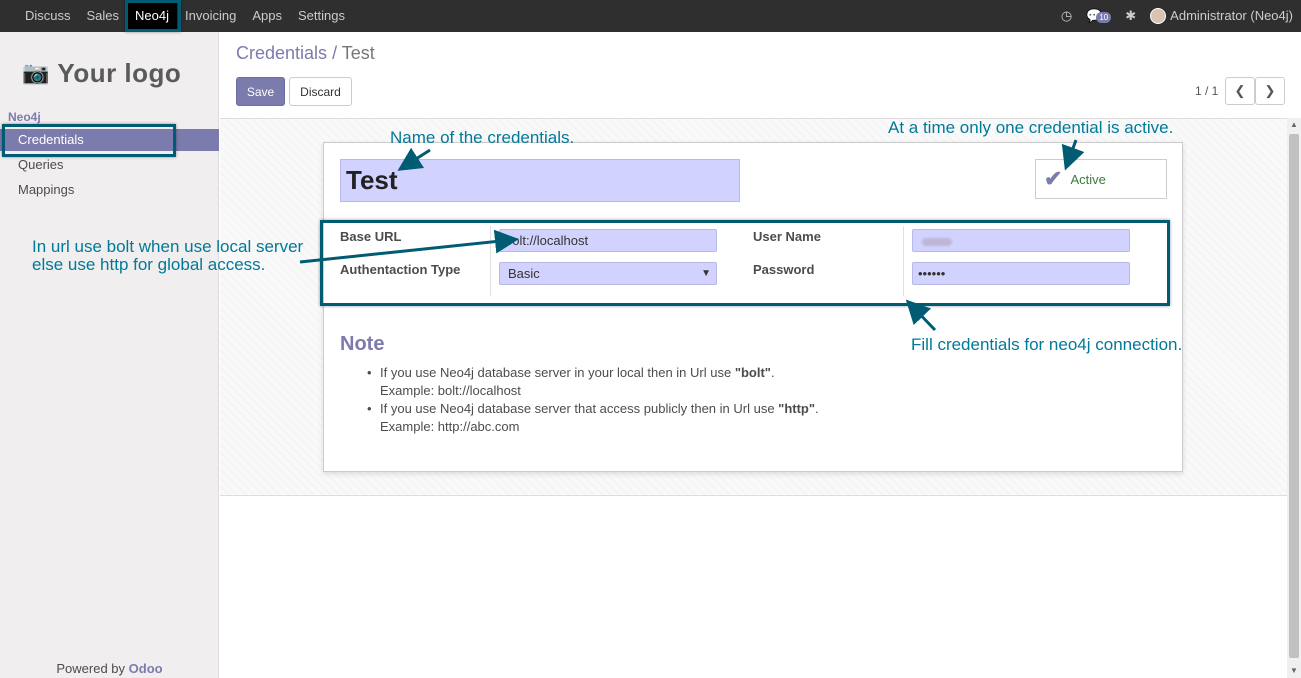 The image size is (1301, 678). I want to click on active-toggle-button: ✔ Active, so click(1101, 179).